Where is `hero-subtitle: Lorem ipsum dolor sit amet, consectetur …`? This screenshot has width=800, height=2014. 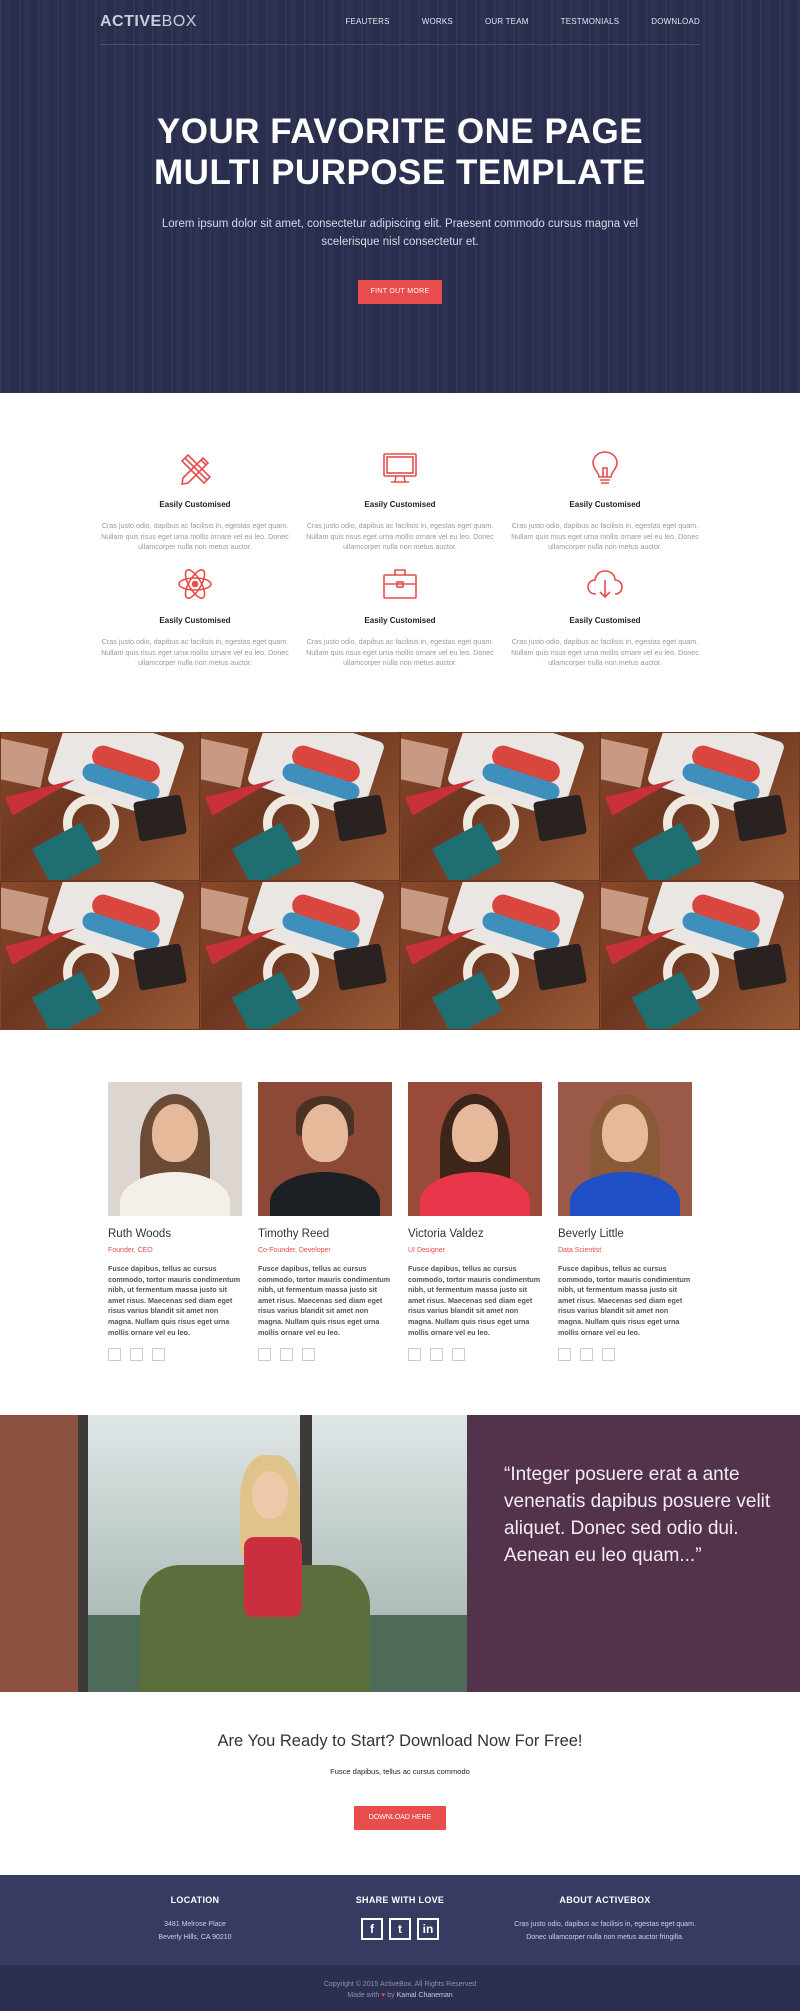
hero-subtitle: Lorem ipsum dolor sit amet, consectetur … is located at coordinates (400, 233).